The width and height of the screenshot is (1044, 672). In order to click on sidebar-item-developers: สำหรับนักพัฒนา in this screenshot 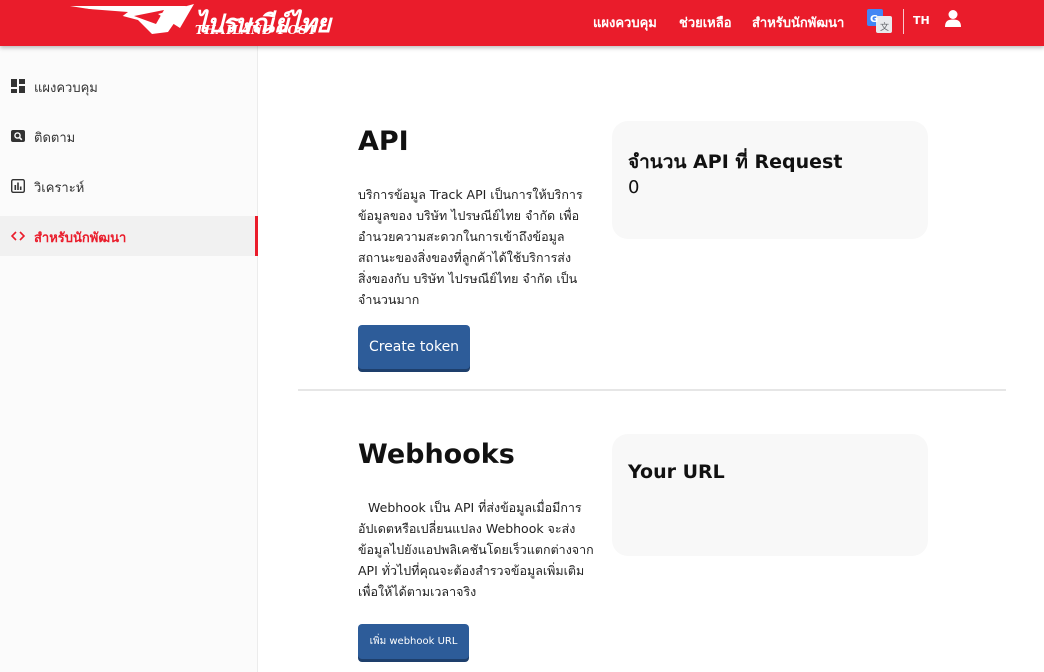, I will do `click(129, 236)`.